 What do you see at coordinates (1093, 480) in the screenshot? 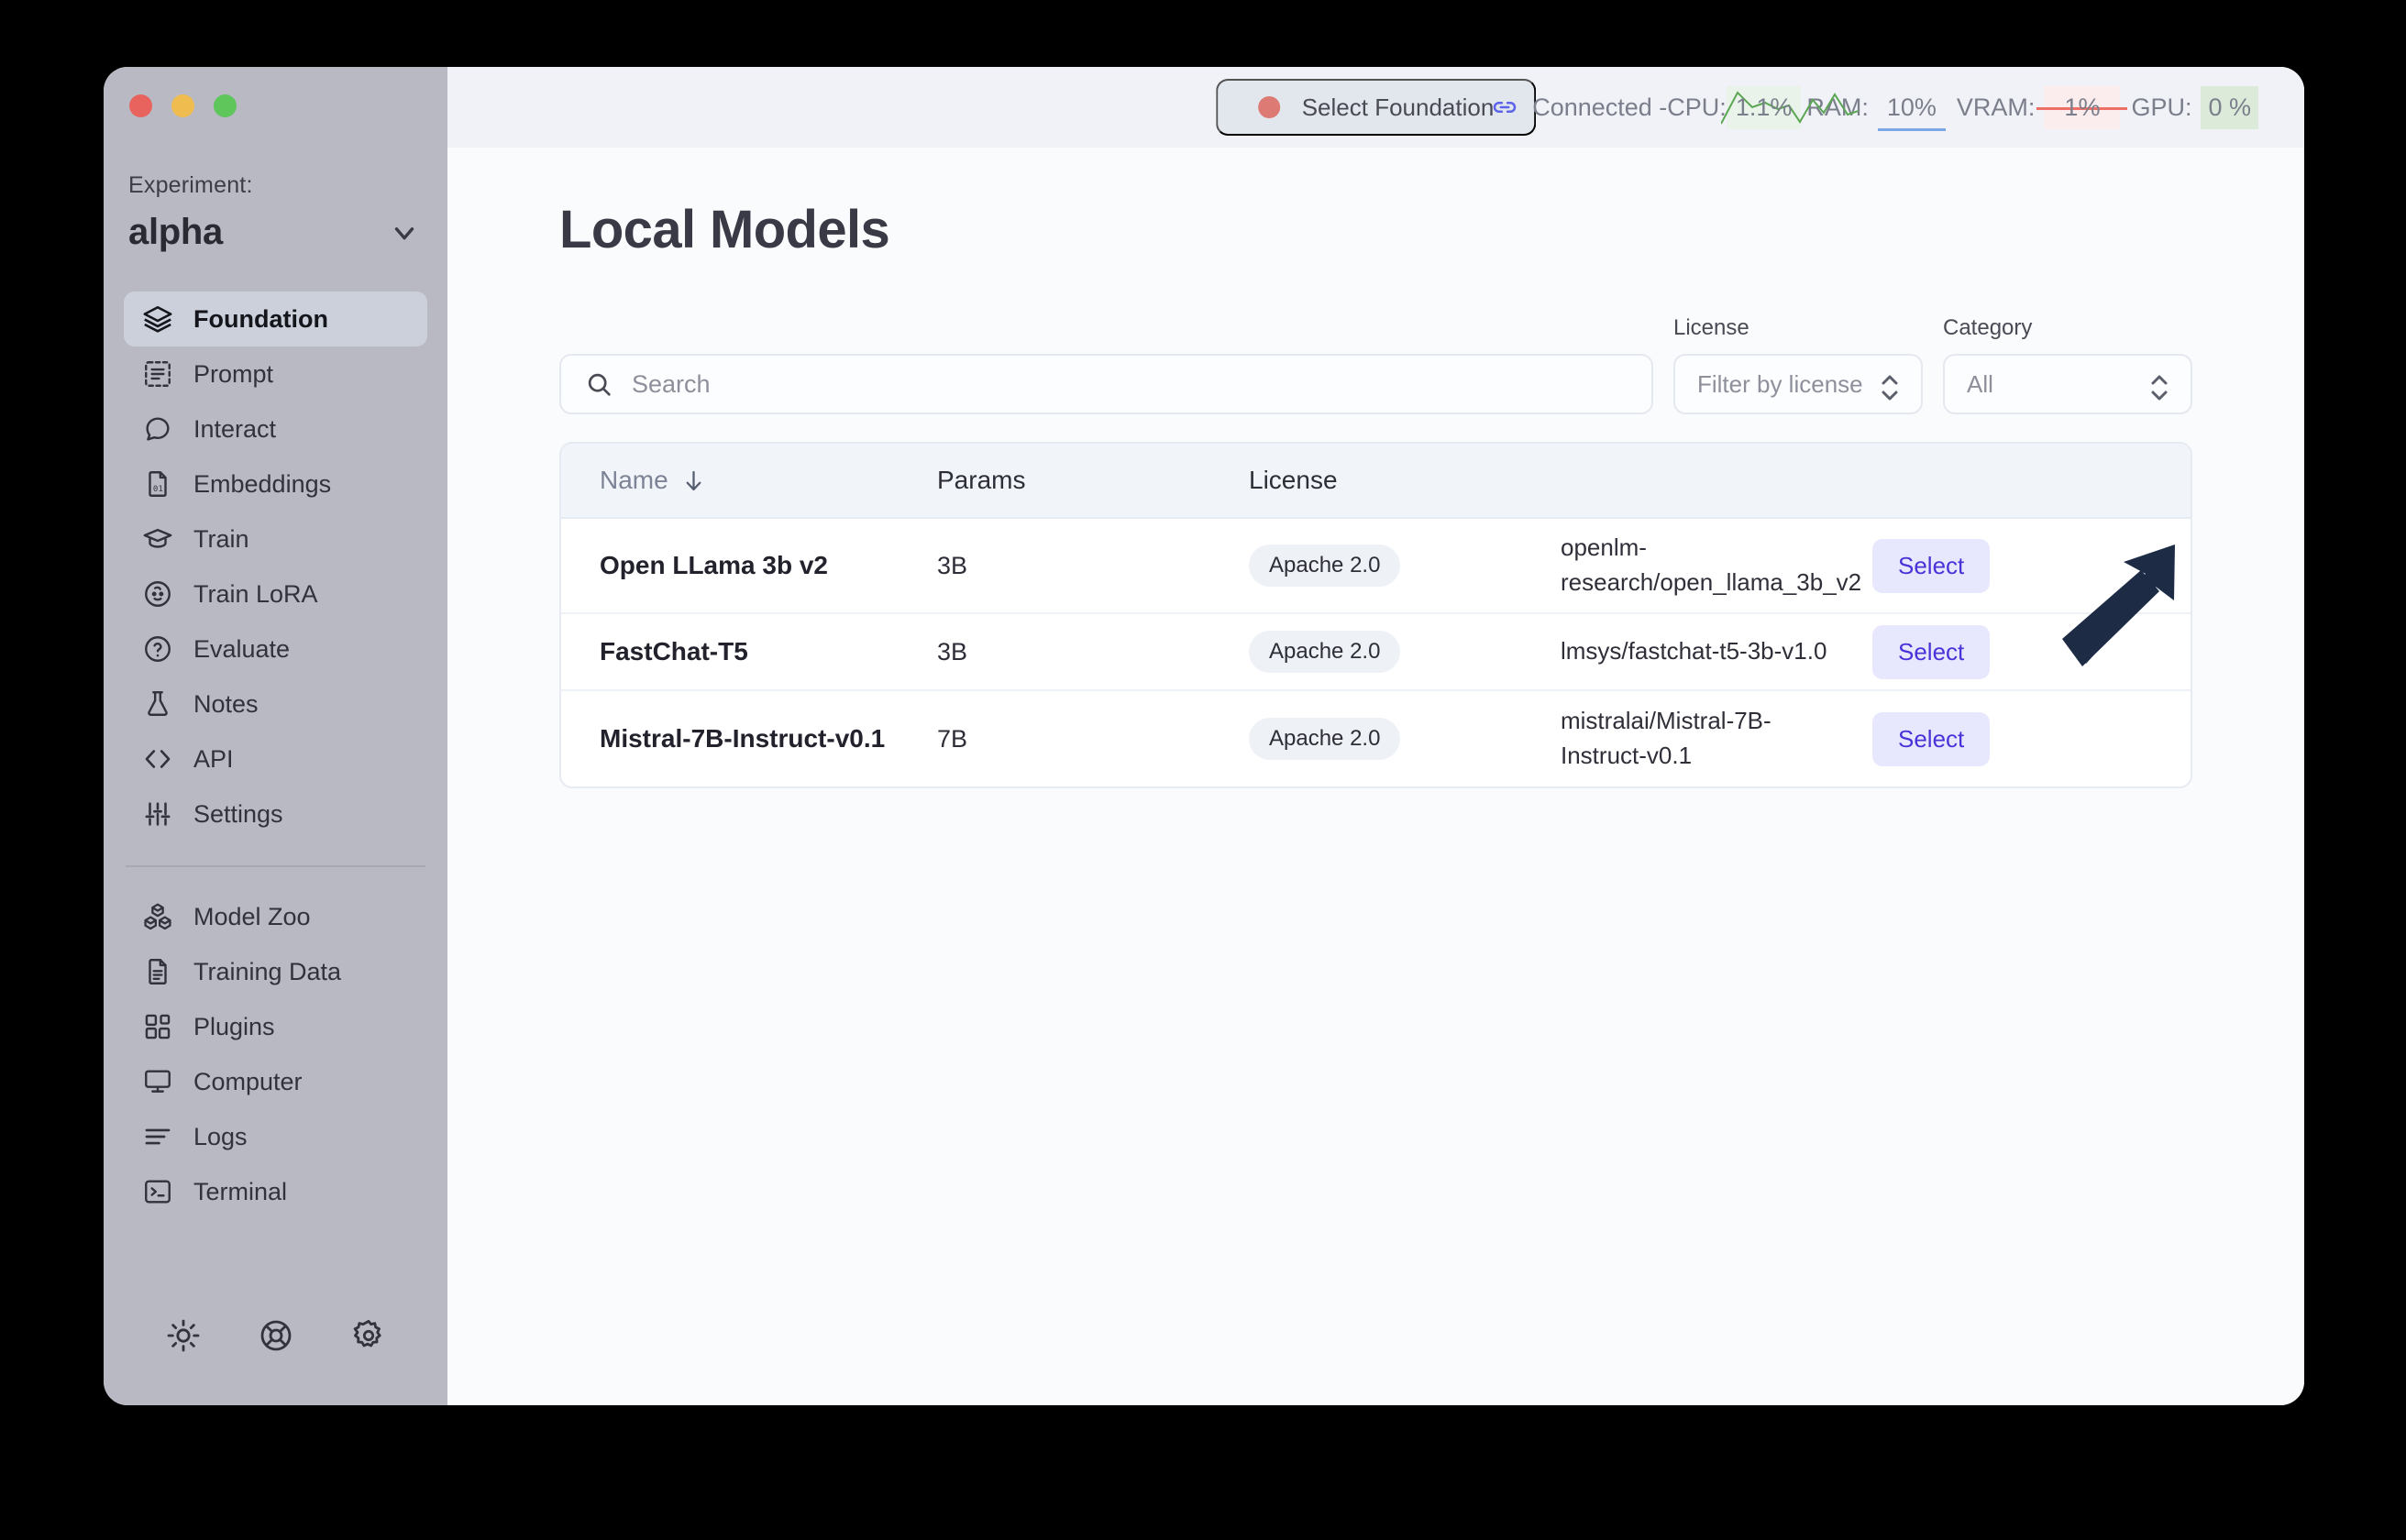
I see `column-header-params: Params` at bounding box center [1093, 480].